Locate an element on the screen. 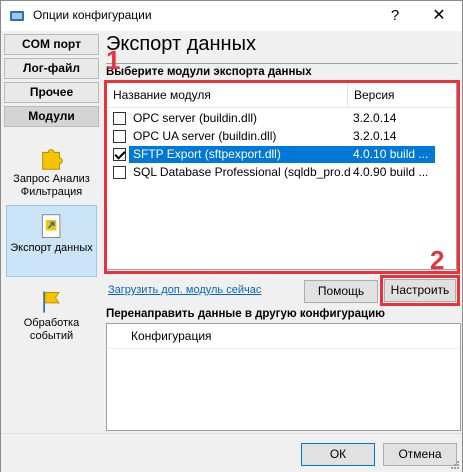  nav-item-query-analysis: Запрос Анализ Фильтрация is located at coordinates (51, 174).